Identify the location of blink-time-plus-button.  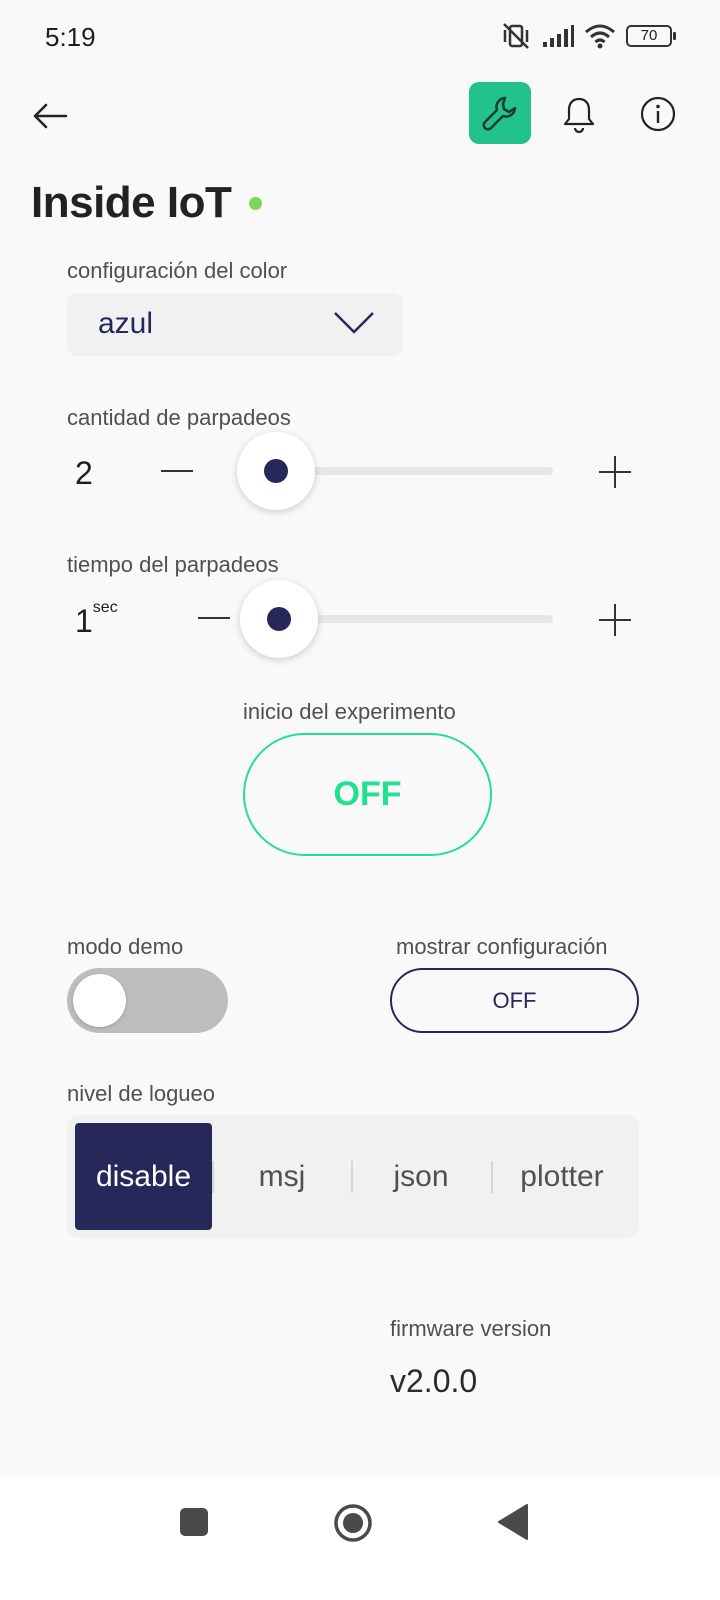
(615, 620).